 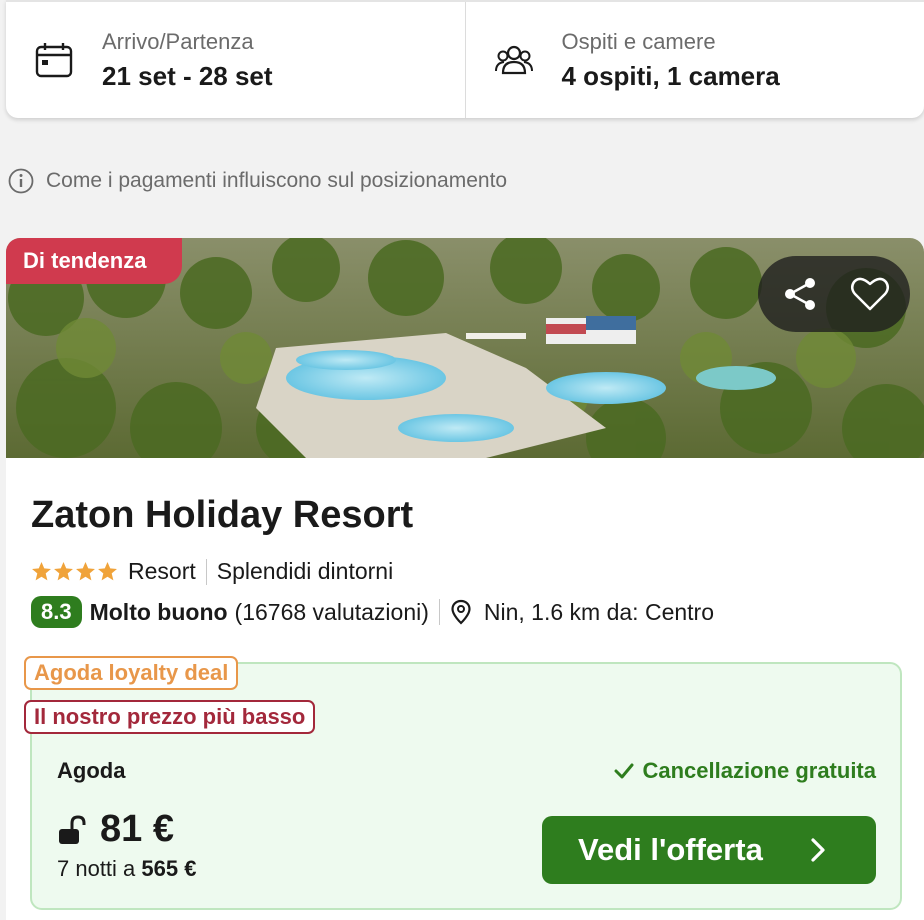 What do you see at coordinates (800, 294) in the screenshot?
I see `share-icon` at bounding box center [800, 294].